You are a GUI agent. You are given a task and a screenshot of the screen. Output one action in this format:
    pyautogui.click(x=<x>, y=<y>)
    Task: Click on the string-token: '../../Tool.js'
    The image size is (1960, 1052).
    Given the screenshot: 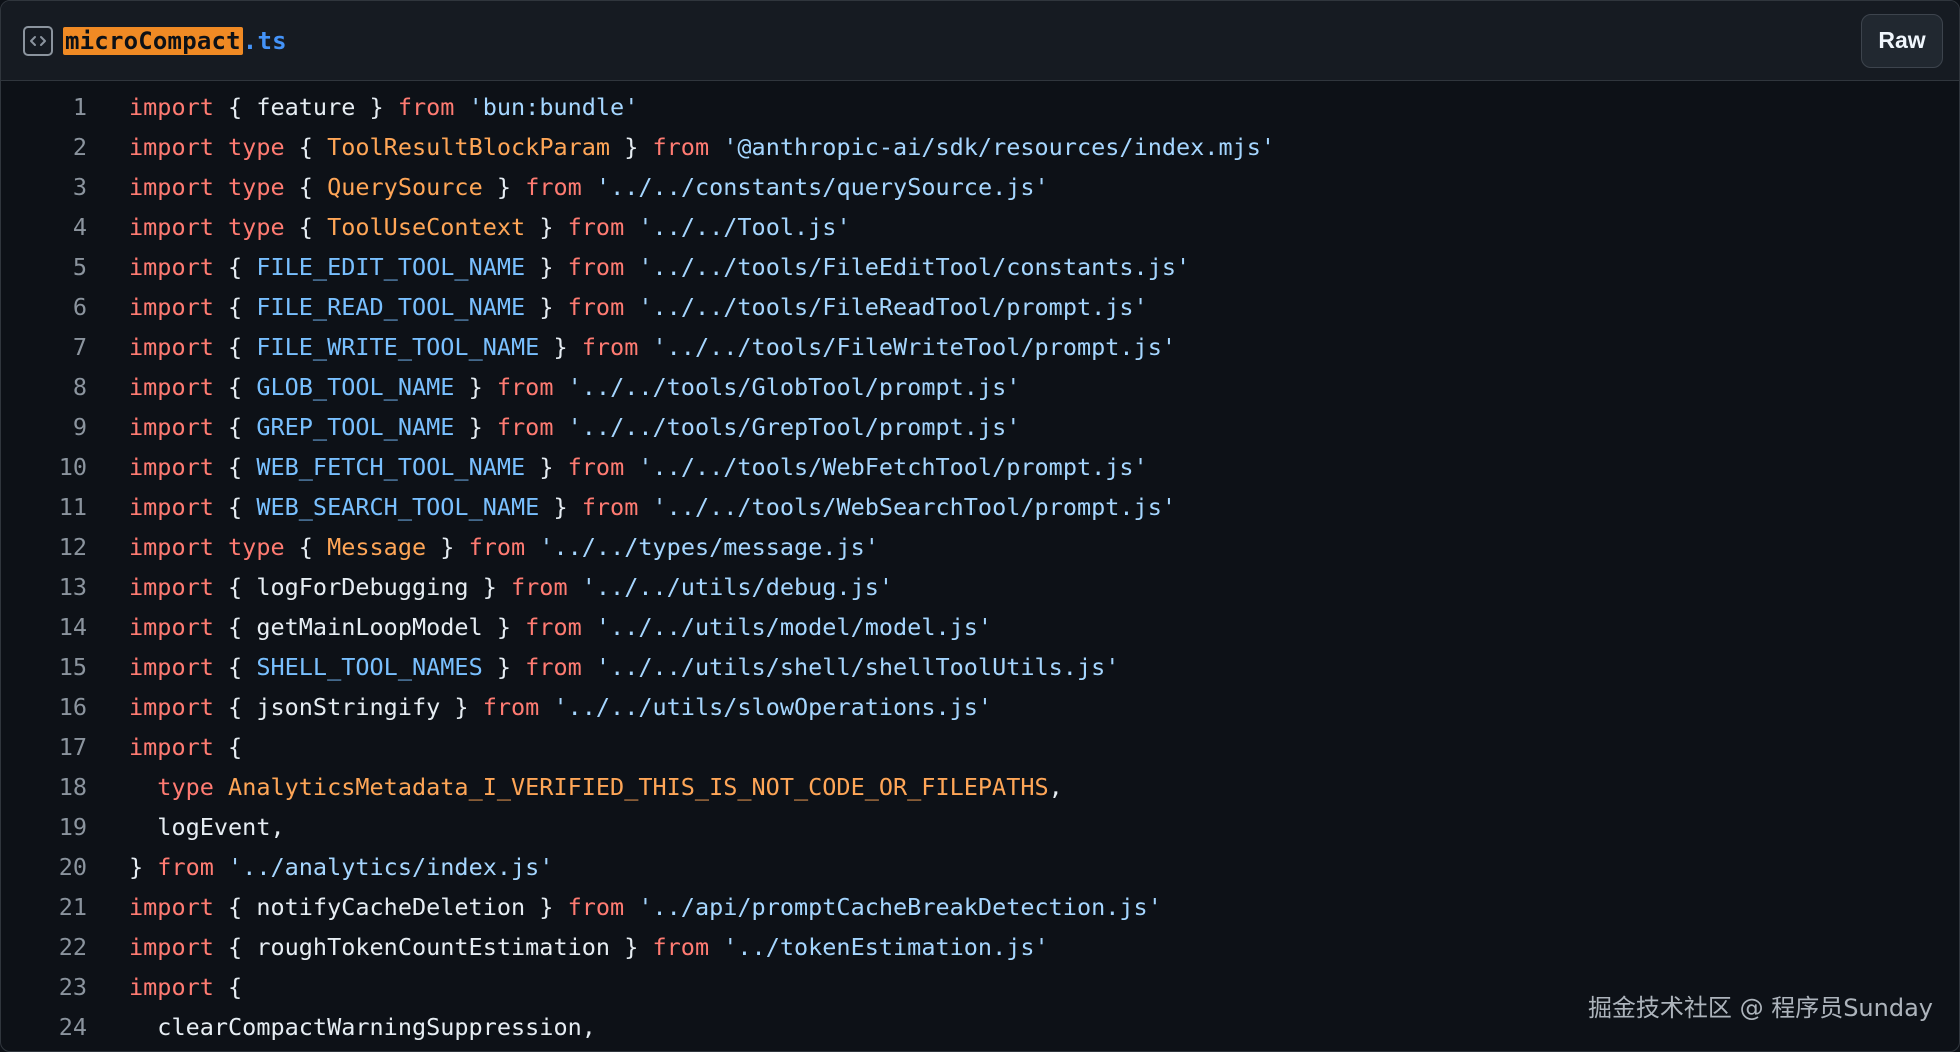 What is the action you would take?
    pyautogui.click(x=744, y=227)
    